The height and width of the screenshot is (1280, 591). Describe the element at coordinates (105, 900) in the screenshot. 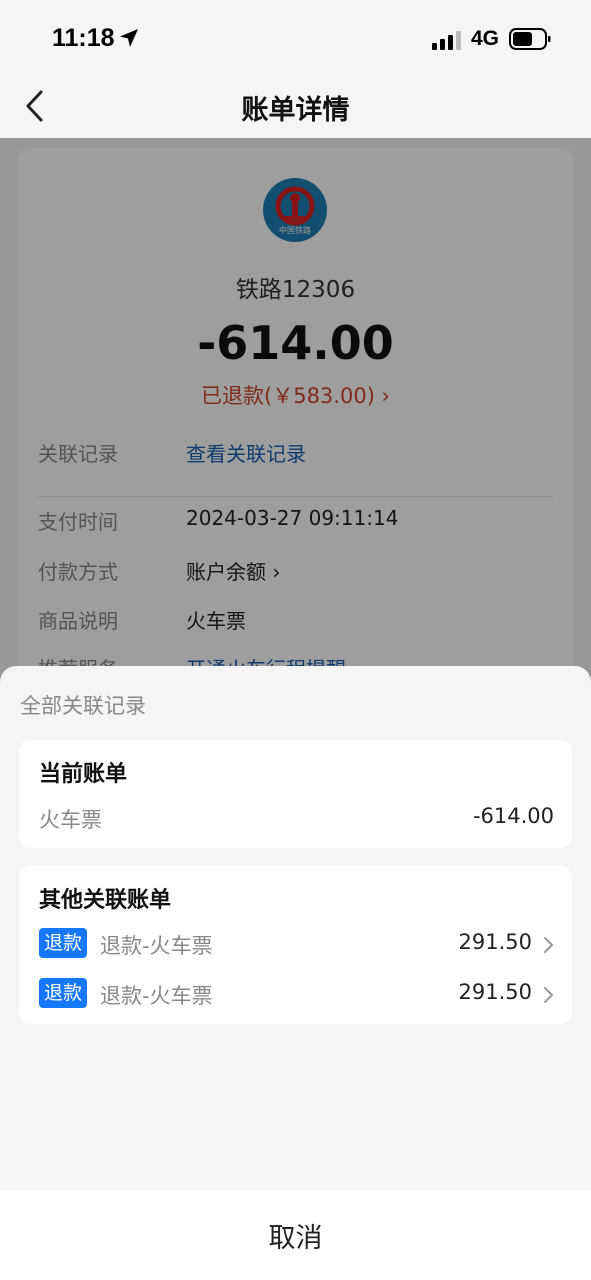

I see `other-bills-heading: 其他关联账单` at that location.